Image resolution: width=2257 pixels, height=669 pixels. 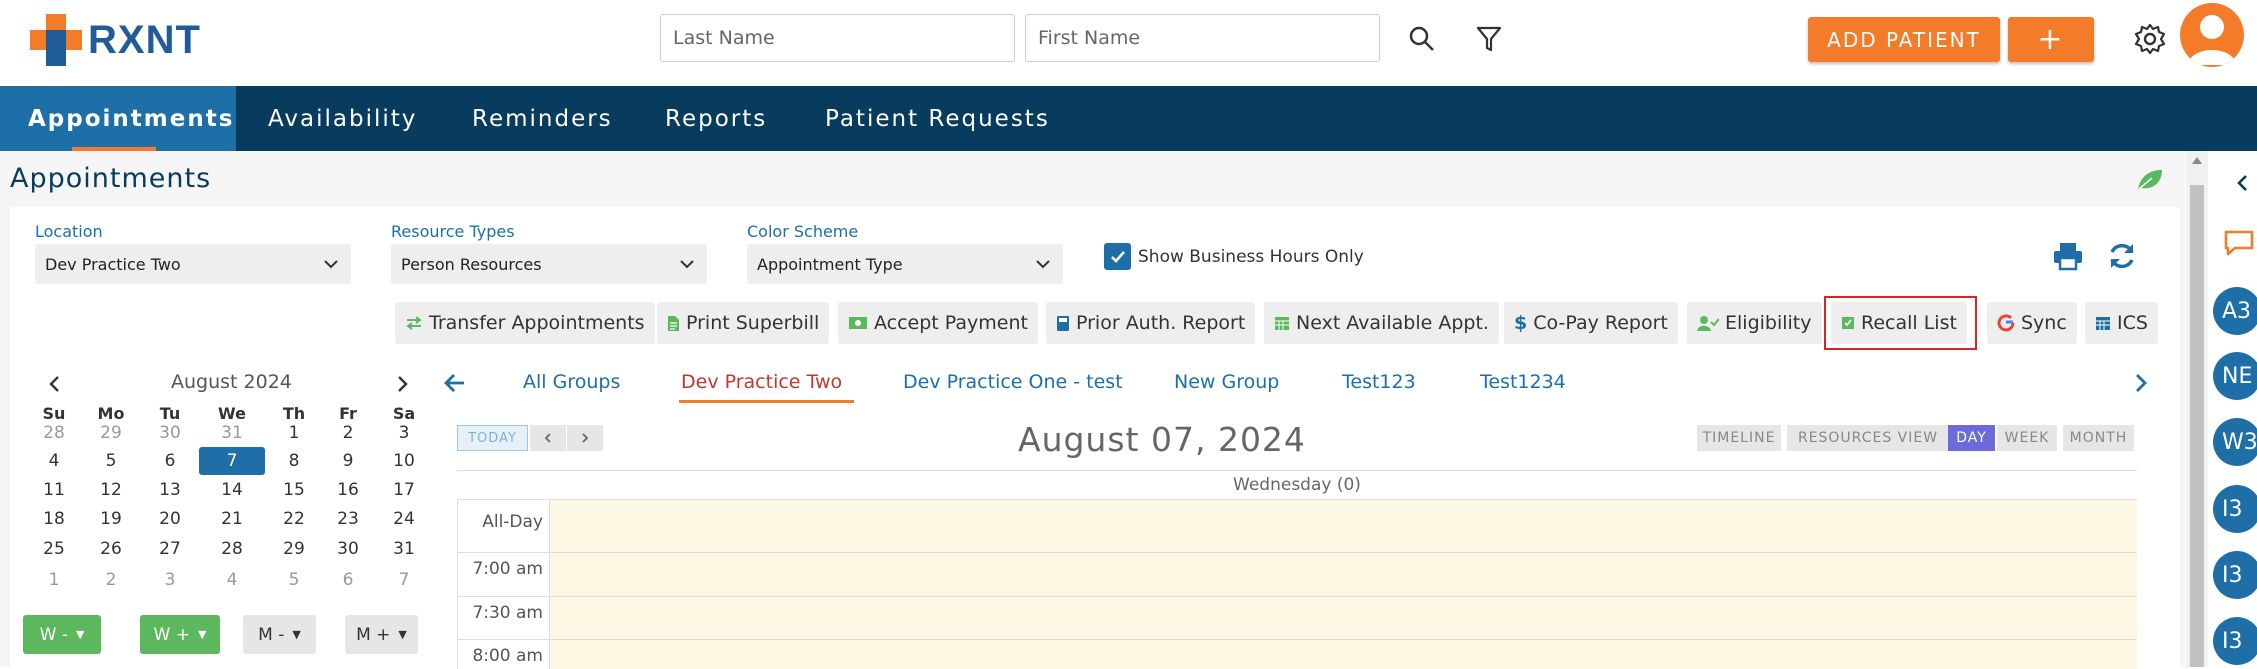 I want to click on calendar-day: 25, so click(x=54, y=549).